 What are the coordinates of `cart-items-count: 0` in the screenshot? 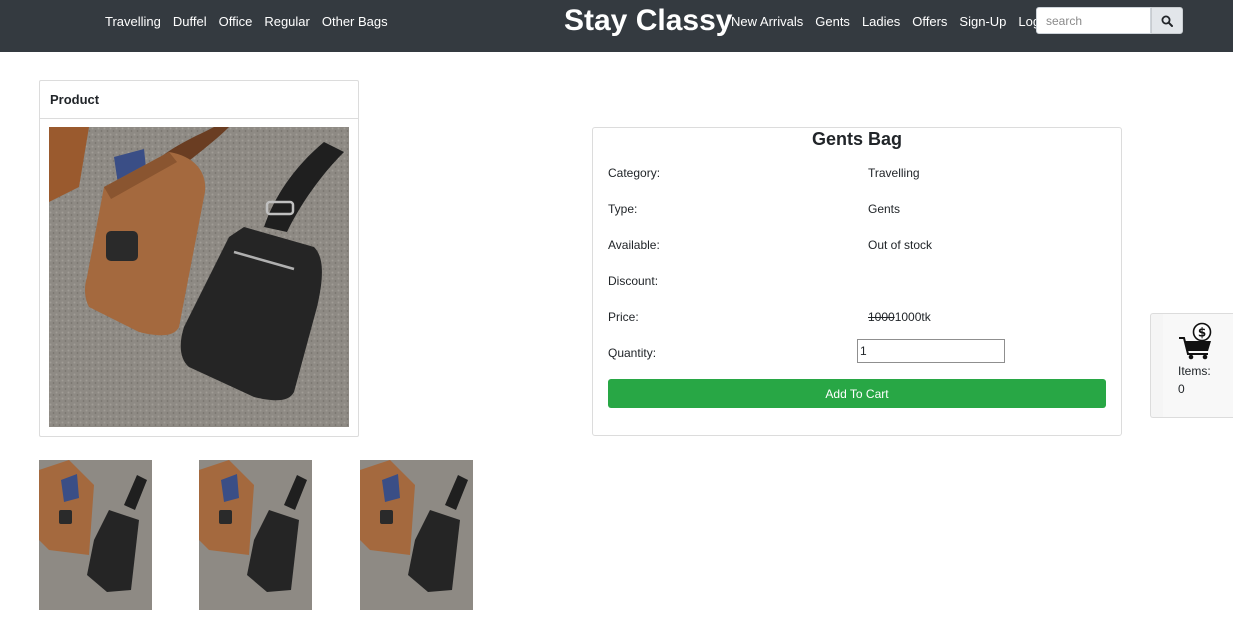 It's located at (1181, 389).